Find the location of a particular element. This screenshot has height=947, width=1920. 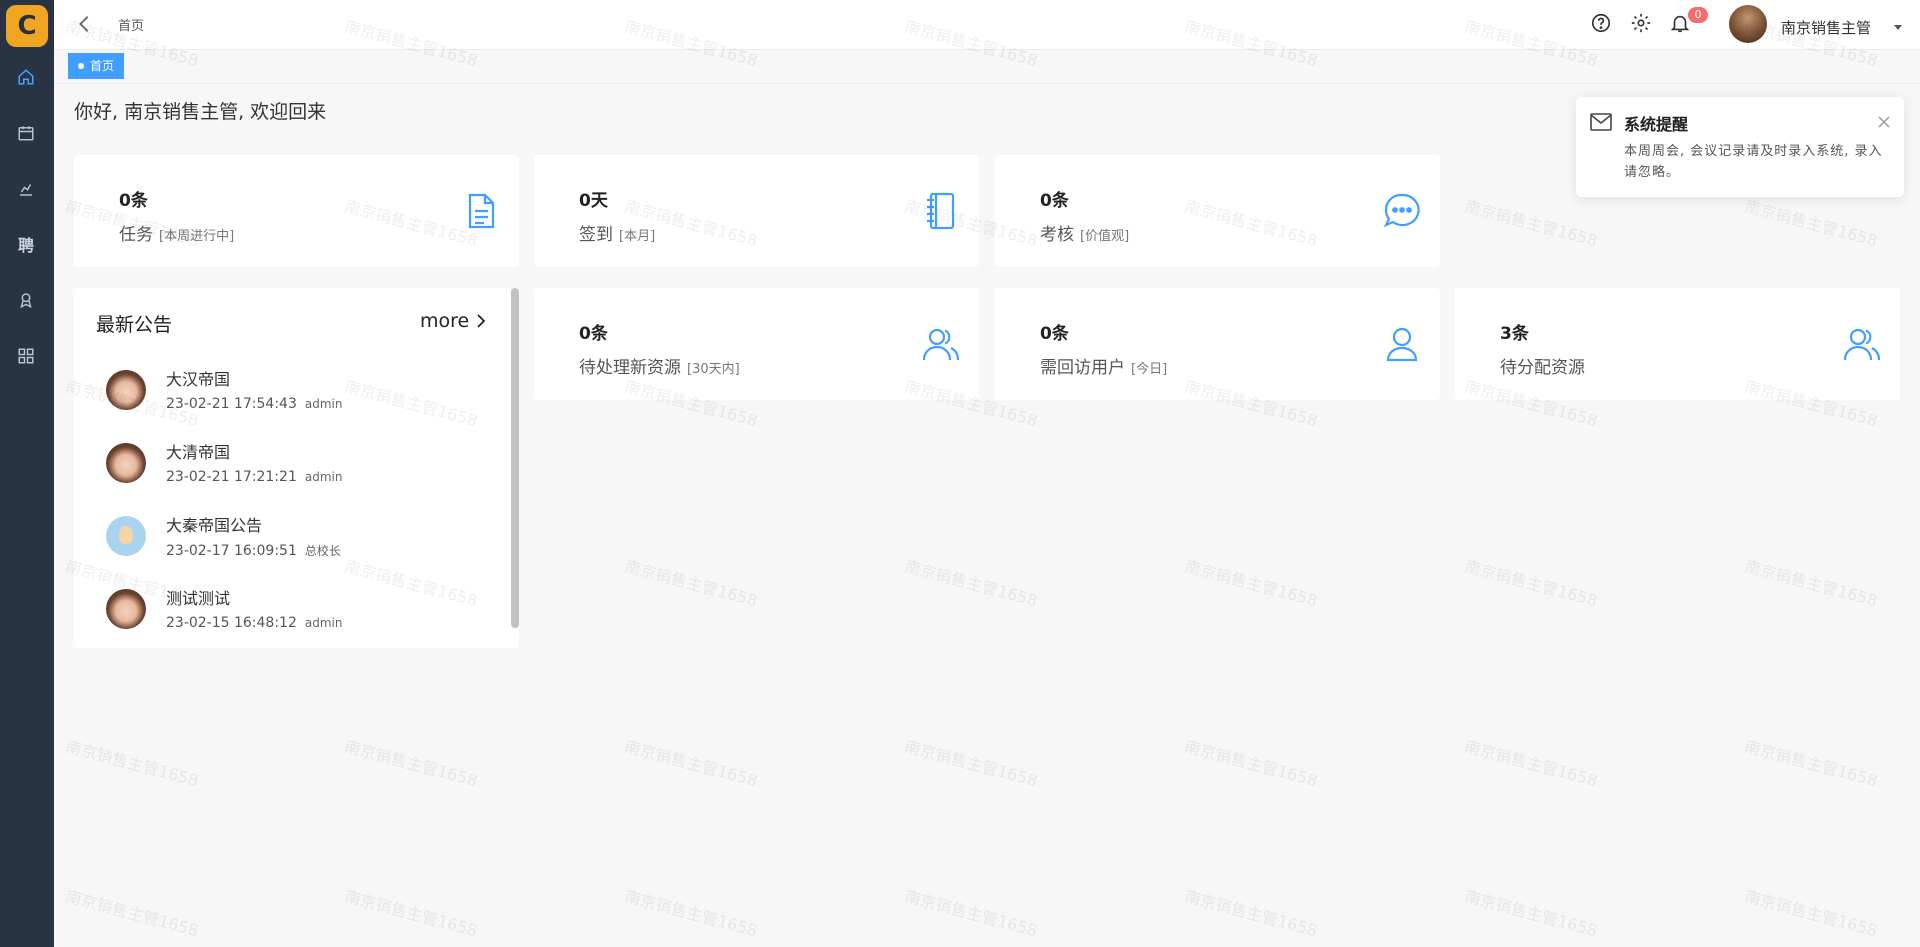

notebook-icon is located at coordinates (941, 211).